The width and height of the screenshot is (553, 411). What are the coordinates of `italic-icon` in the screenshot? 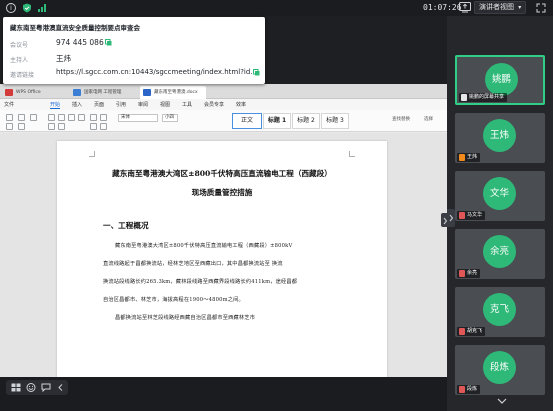 It's located at (61, 117).